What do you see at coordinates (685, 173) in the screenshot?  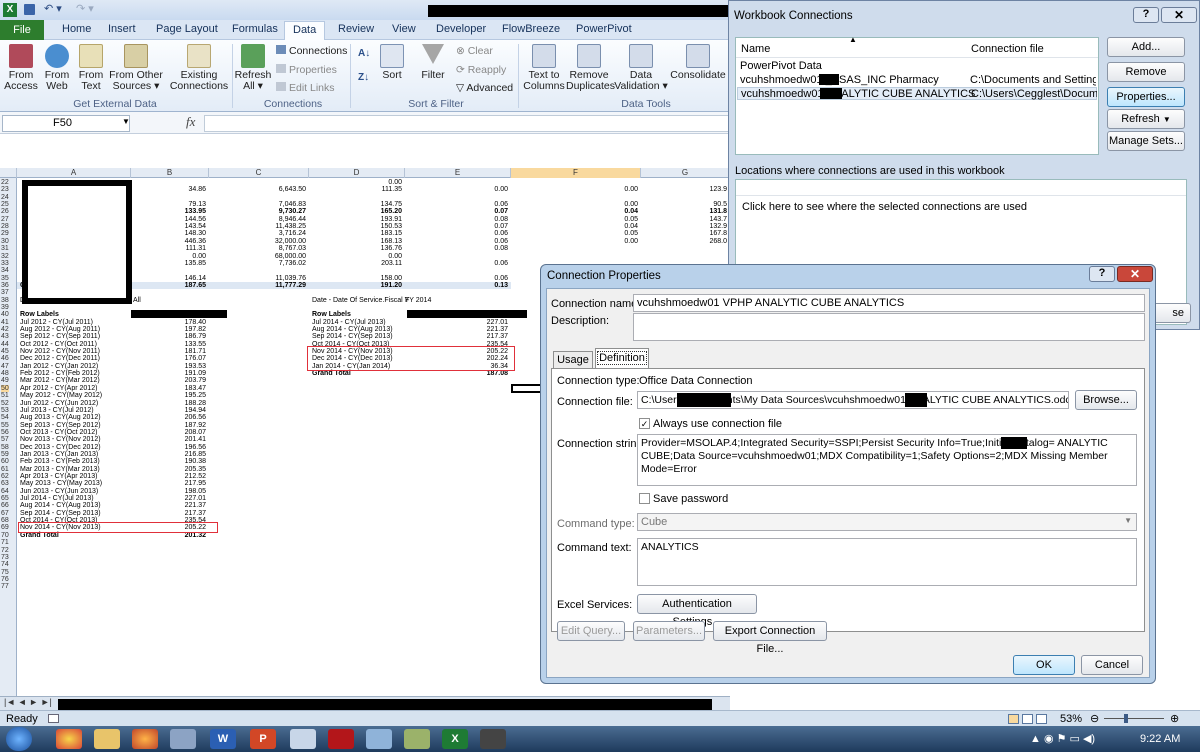 I see `column-header-g: G` at bounding box center [685, 173].